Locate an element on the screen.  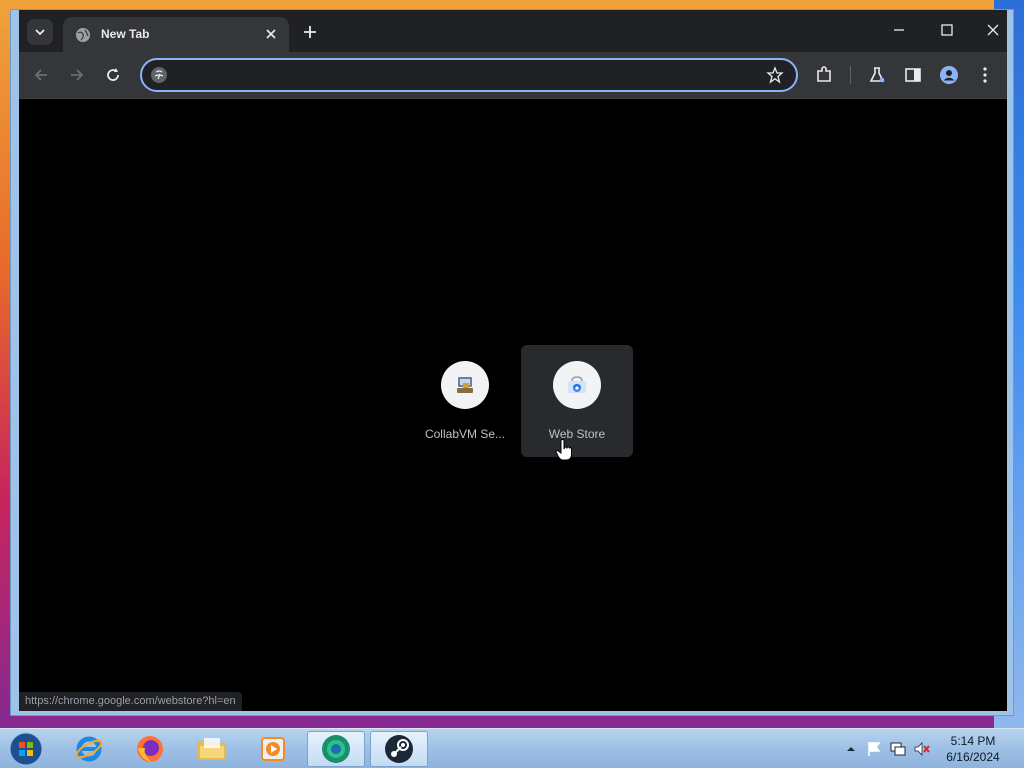
web-store-icon is located at coordinates (577, 384).